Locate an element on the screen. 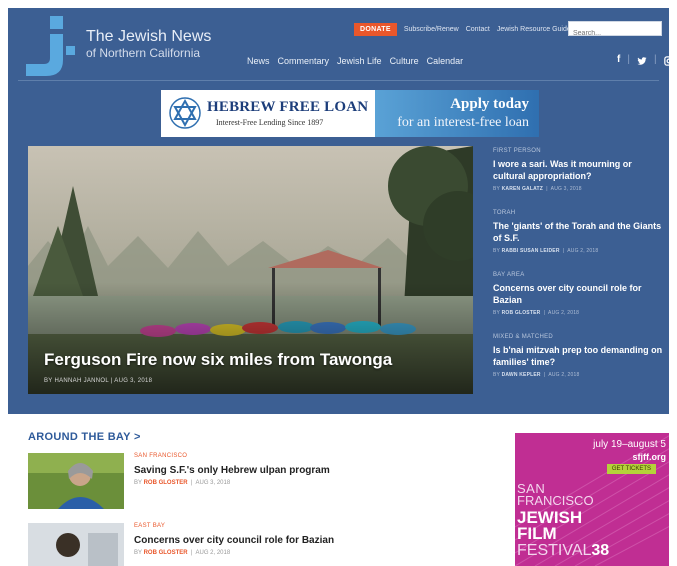  nav-item-culture: Culture is located at coordinates (404, 61).